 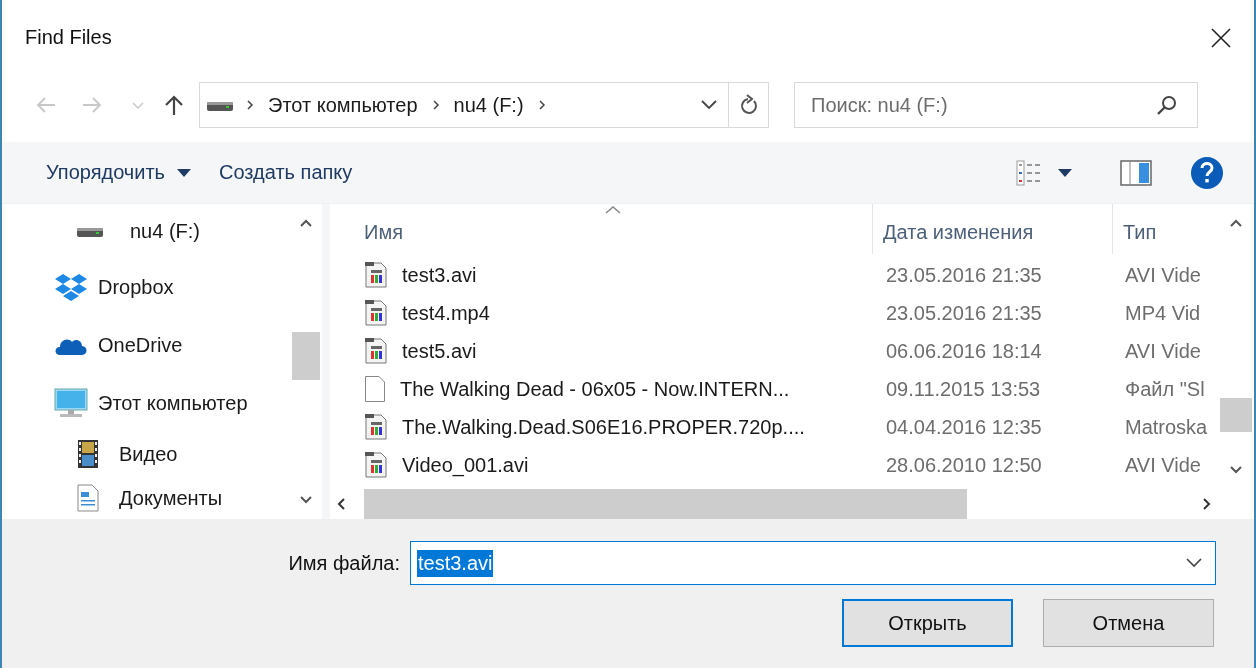 I want to click on refresh-button, so click(x=749, y=105).